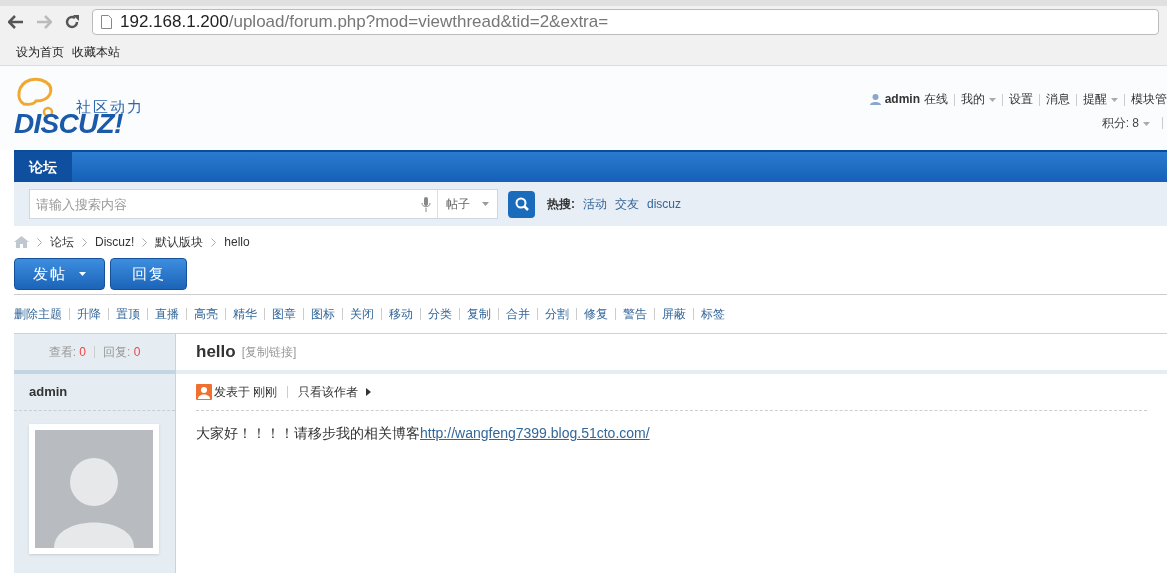 The height and width of the screenshot is (581, 1167). I want to click on moderation-link: 升降, so click(89, 314).